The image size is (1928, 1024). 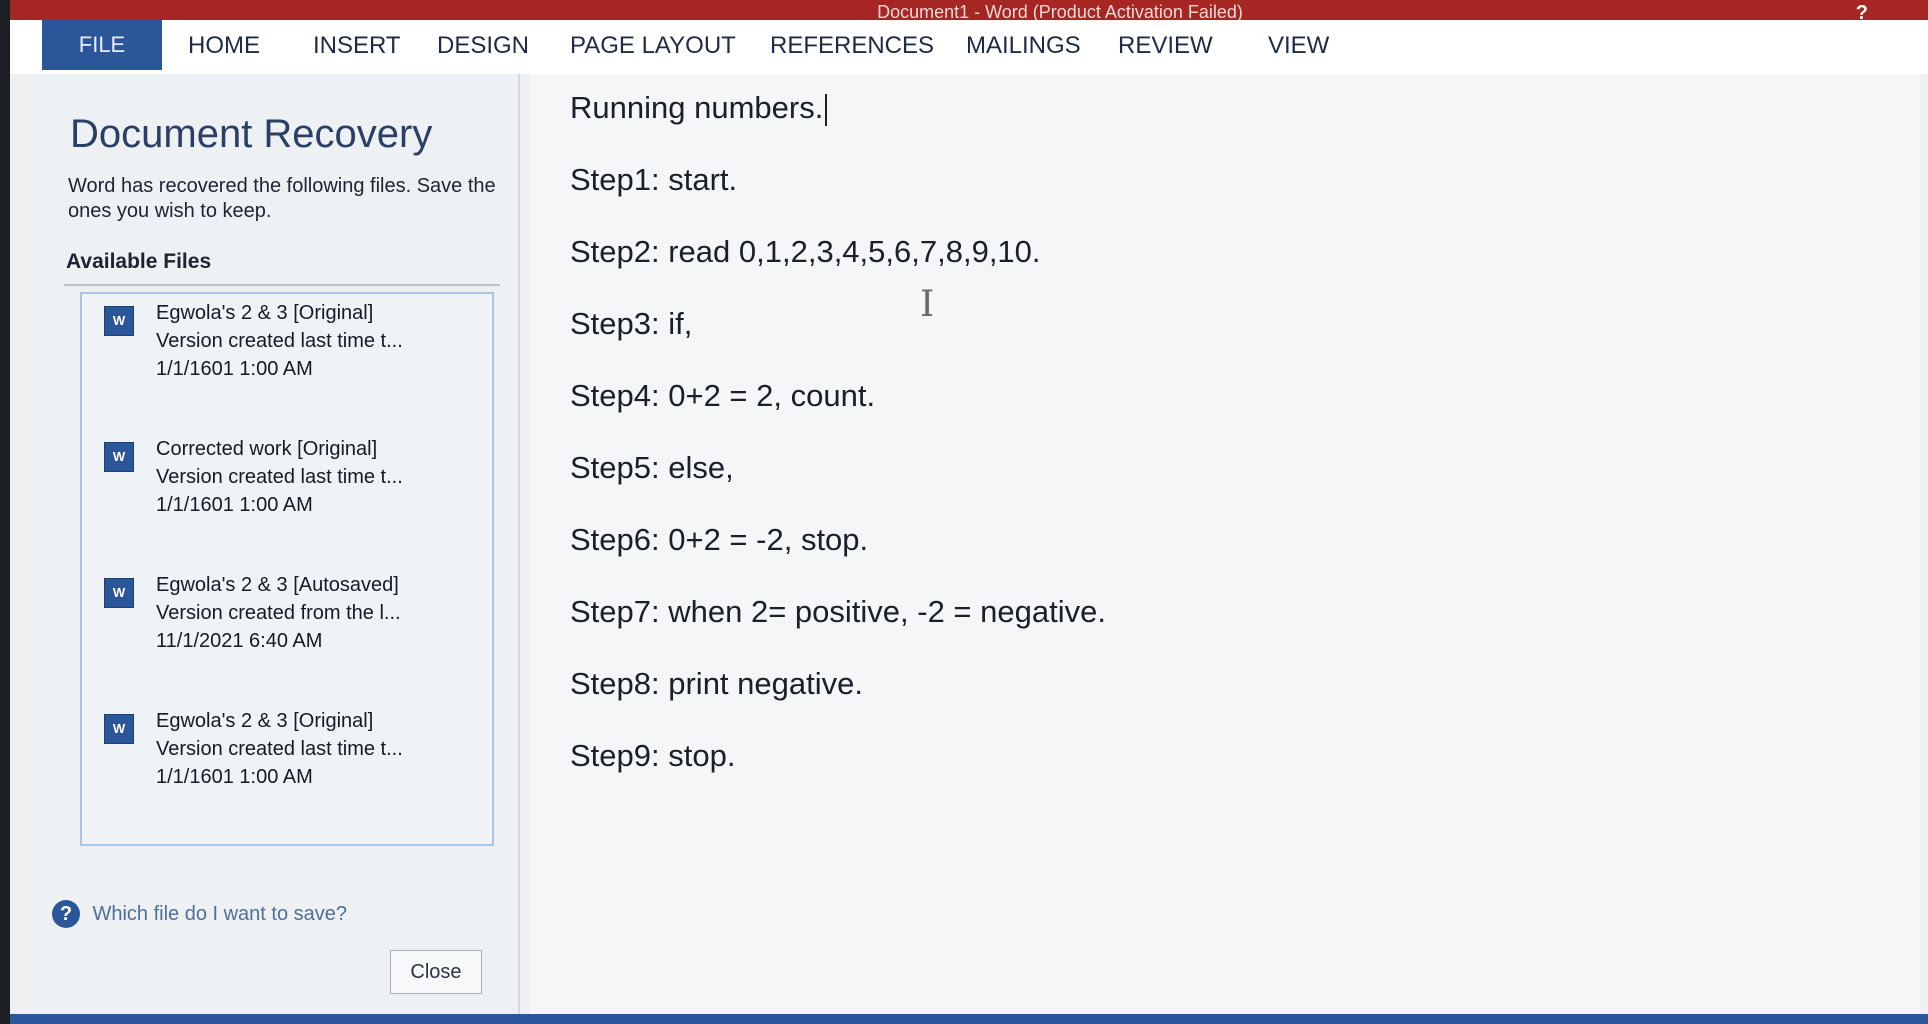 What do you see at coordinates (654, 179) in the screenshot?
I see `document-line: Step1: start.` at bounding box center [654, 179].